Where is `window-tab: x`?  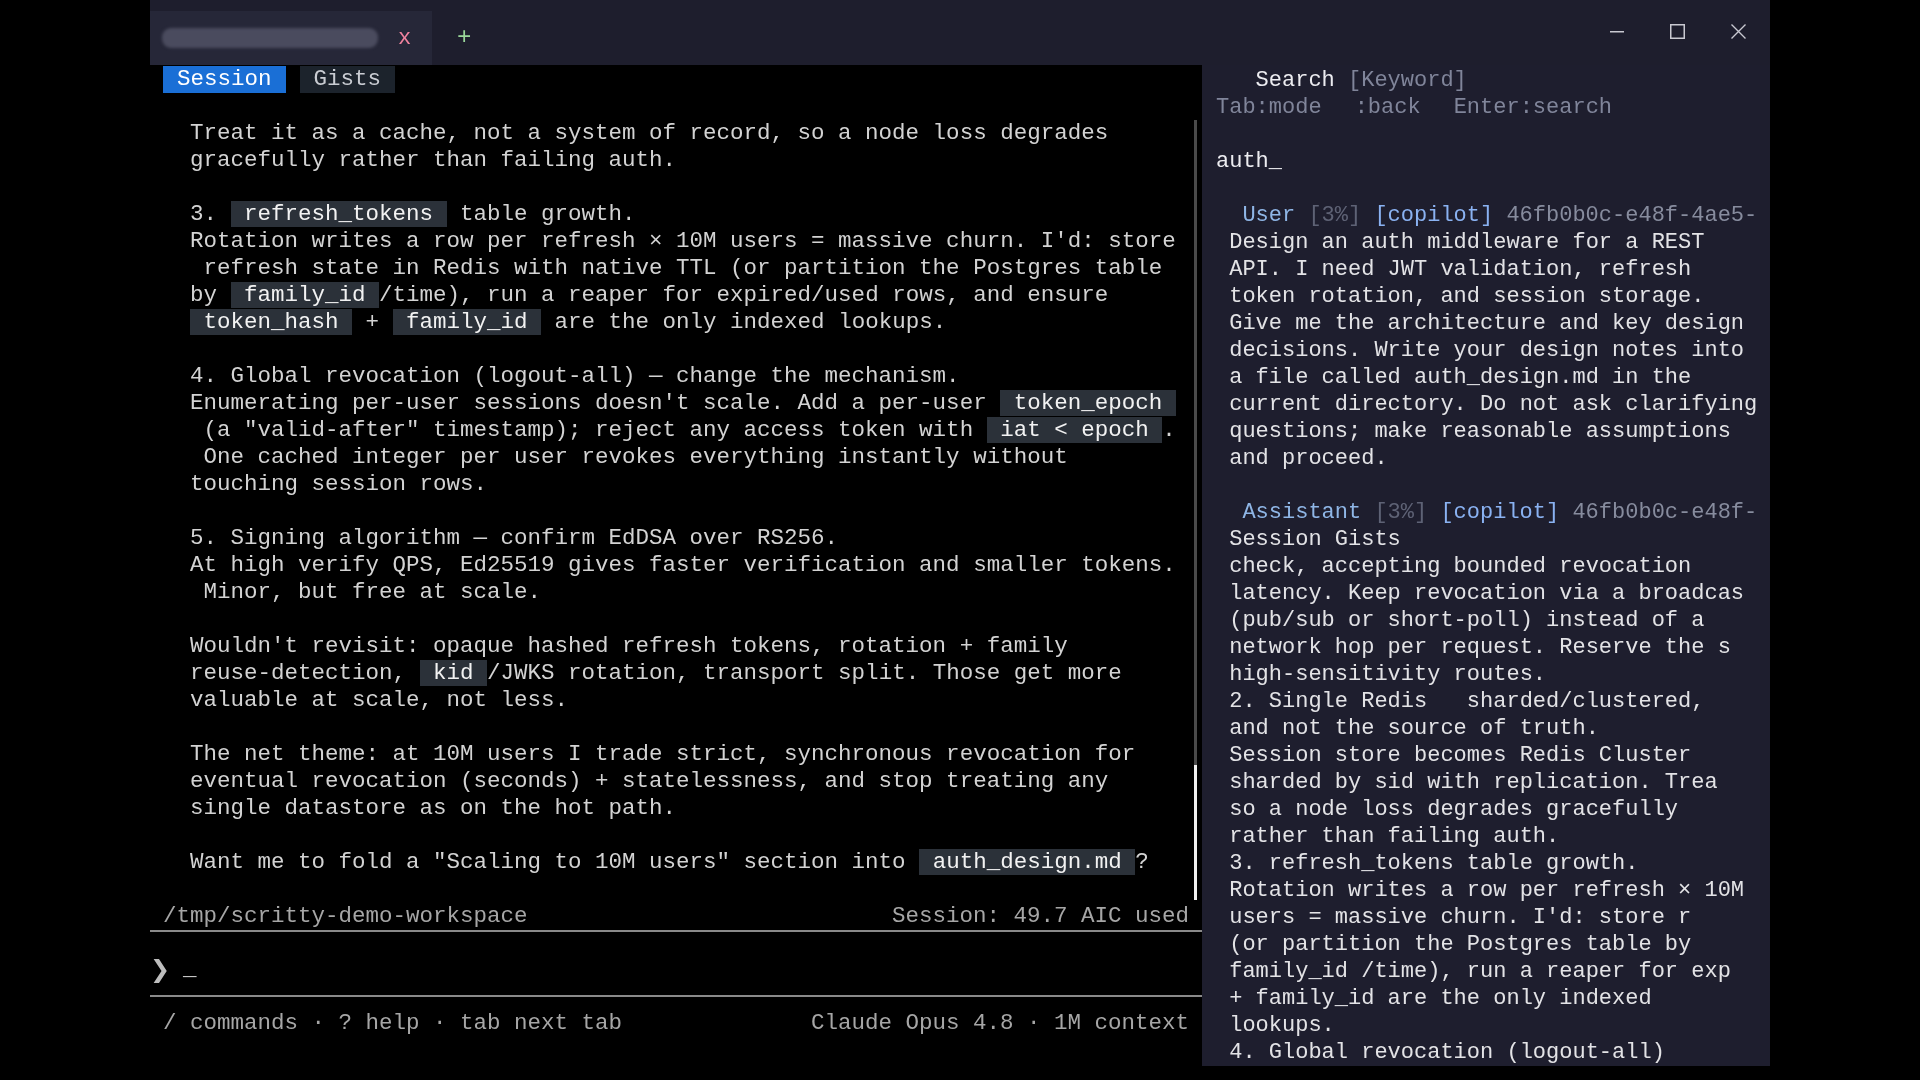
window-tab: x is located at coordinates (291, 38).